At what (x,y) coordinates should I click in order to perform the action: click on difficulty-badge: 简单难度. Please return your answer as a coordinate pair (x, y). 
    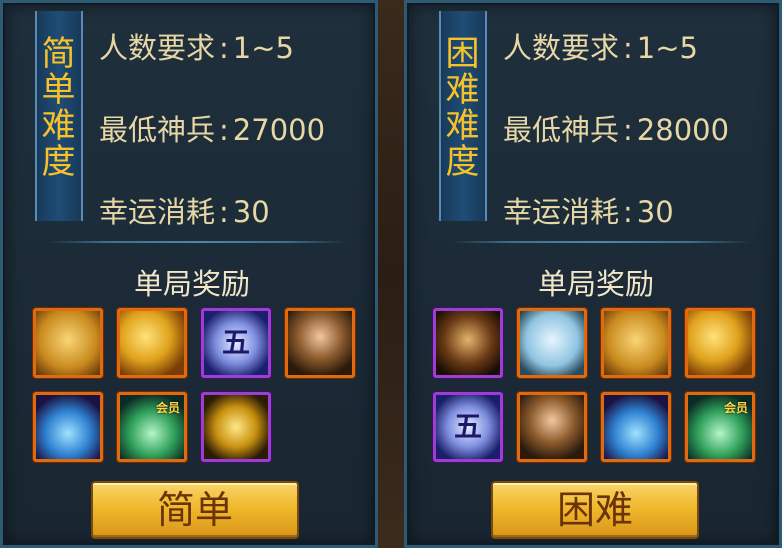
    Looking at the image, I should click on (59, 116).